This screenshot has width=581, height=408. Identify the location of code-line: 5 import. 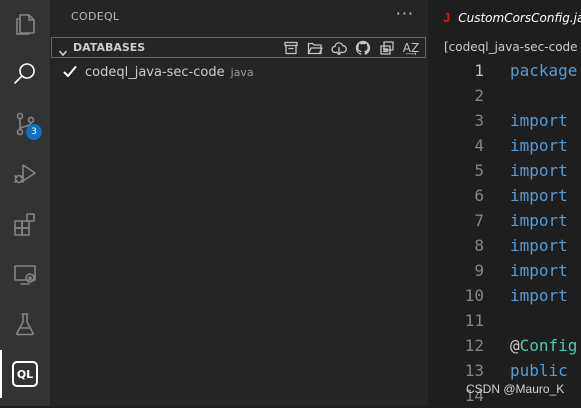
(504, 170).